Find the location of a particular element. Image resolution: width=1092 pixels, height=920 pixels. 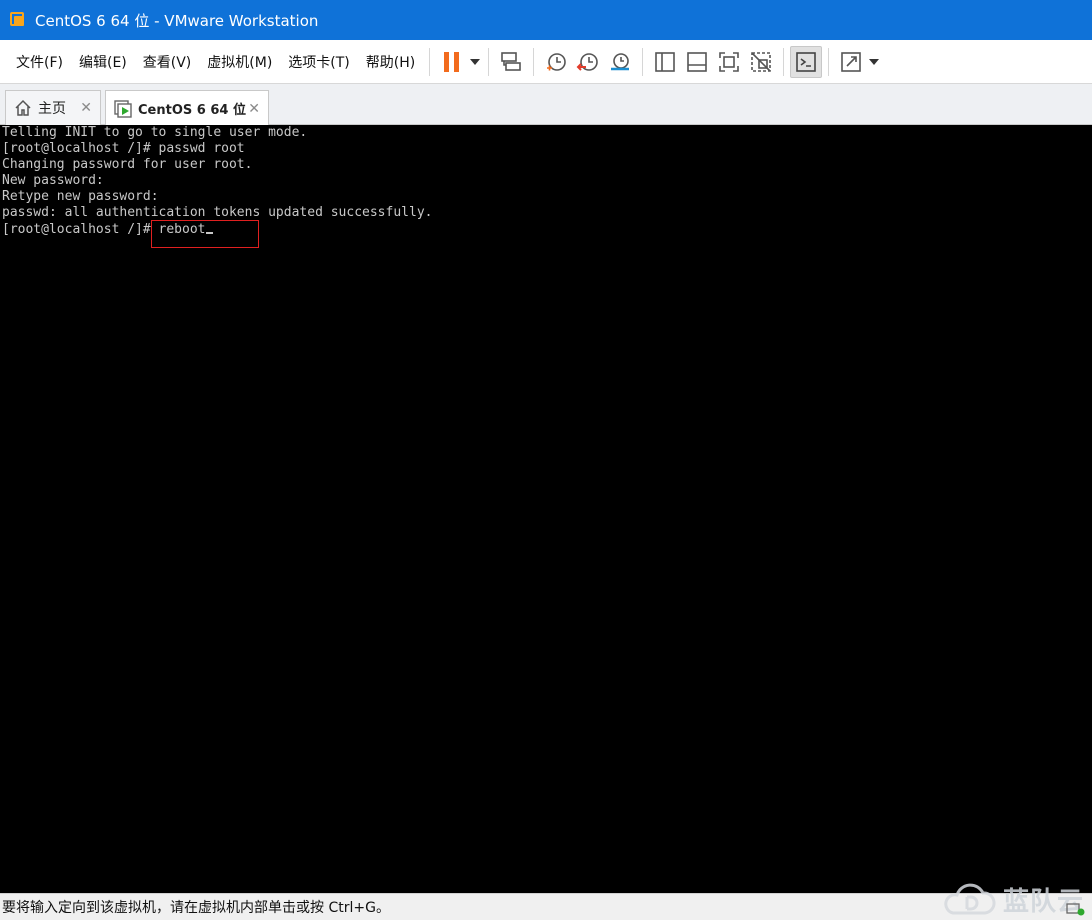

show-library-button is located at coordinates (665, 62).